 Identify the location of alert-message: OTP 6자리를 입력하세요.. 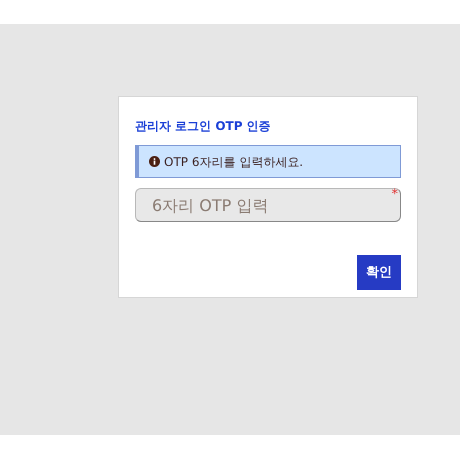
(234, 162).